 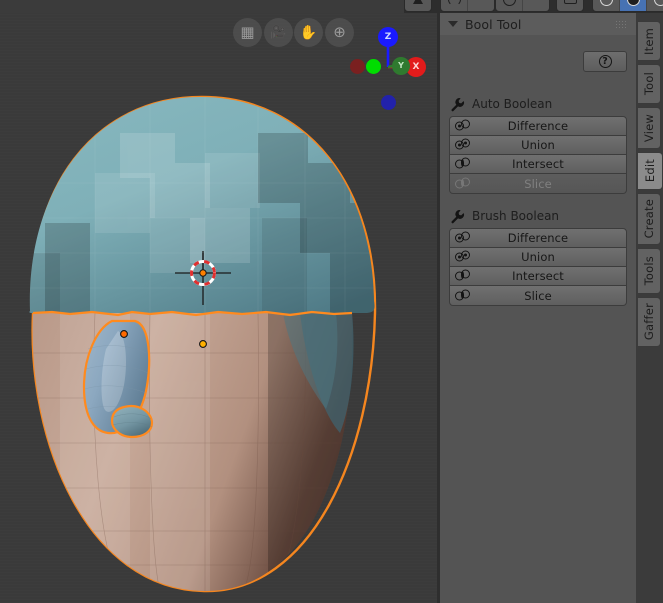 I want to click on tab-label: Create, so click(x=649, y=219).